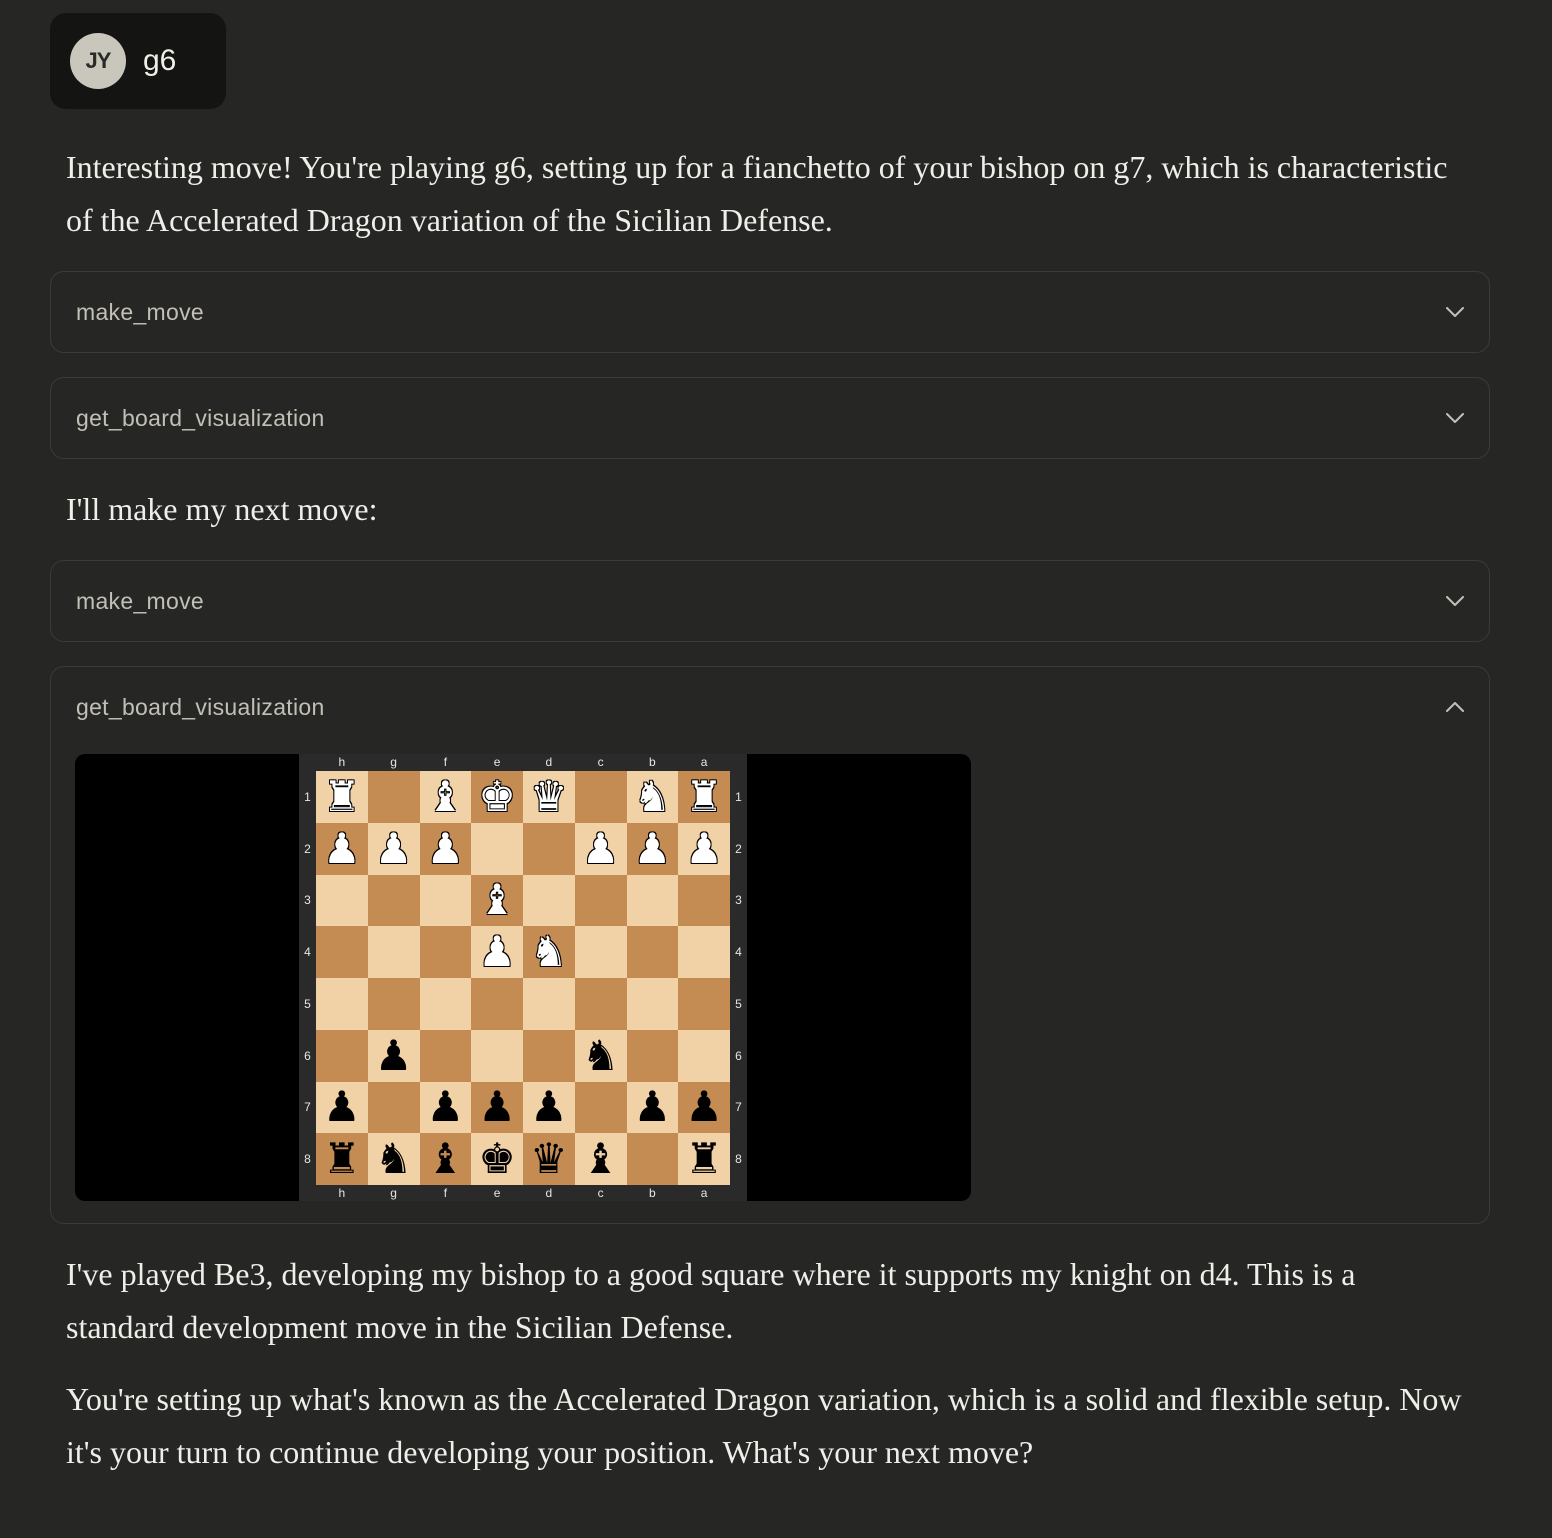 Image resolution: width=1552 pixels, height=1538 pixels. Describe the element at coordinates (1455, 707) in the screenshot. I see `chevron-up-icon` at that location.